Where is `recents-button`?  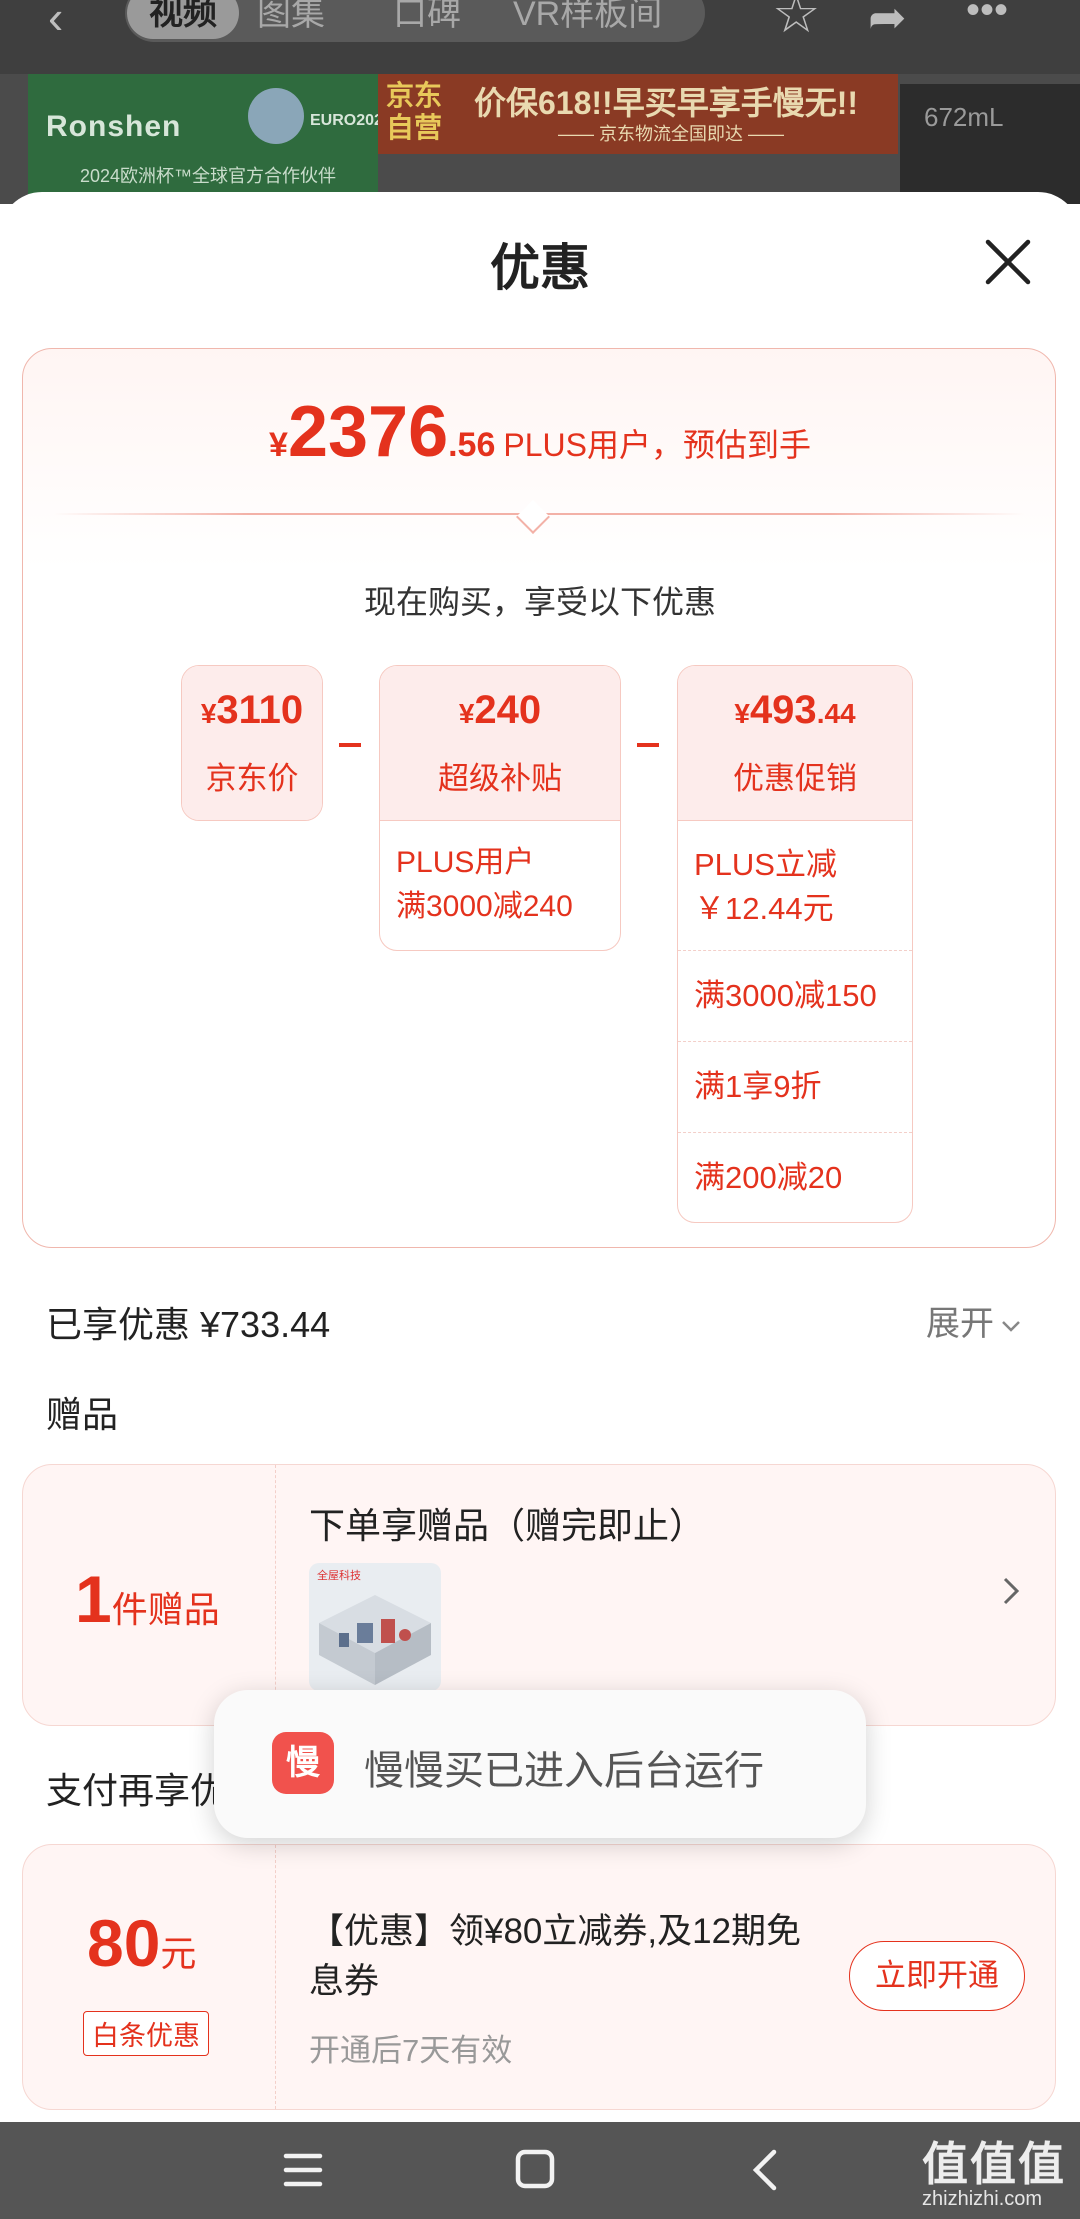
recents-button is located at coordinates (303, 2170).